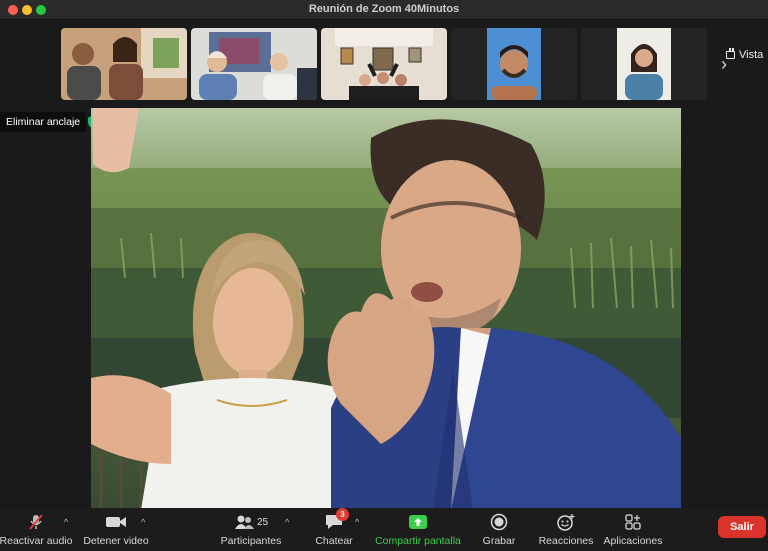 This screenshot has height=551, width=768. I want to click on window-titlebar: Reunión de Zoom 40Minutos, so click(384, 10).